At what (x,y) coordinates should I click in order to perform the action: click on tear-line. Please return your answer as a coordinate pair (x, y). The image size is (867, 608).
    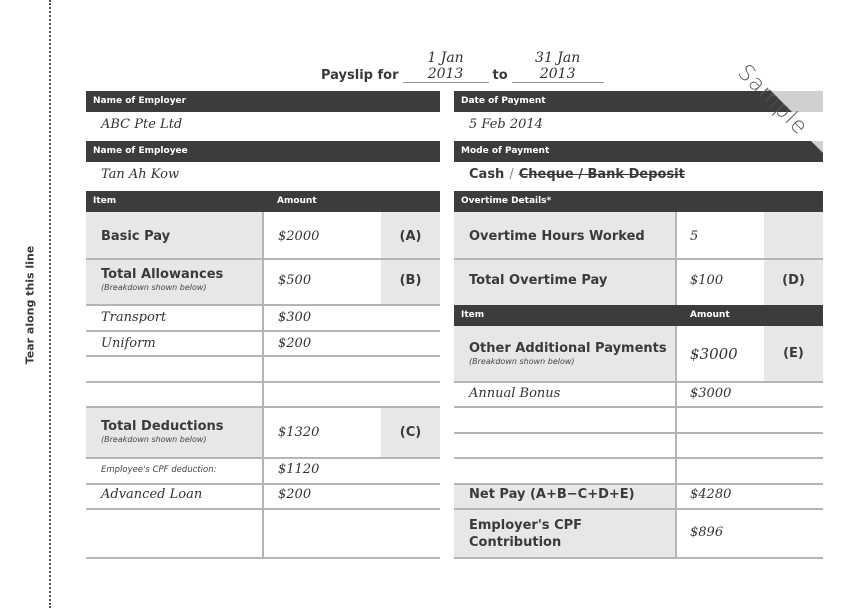
    Looking at the image, I should click on (50, 304).